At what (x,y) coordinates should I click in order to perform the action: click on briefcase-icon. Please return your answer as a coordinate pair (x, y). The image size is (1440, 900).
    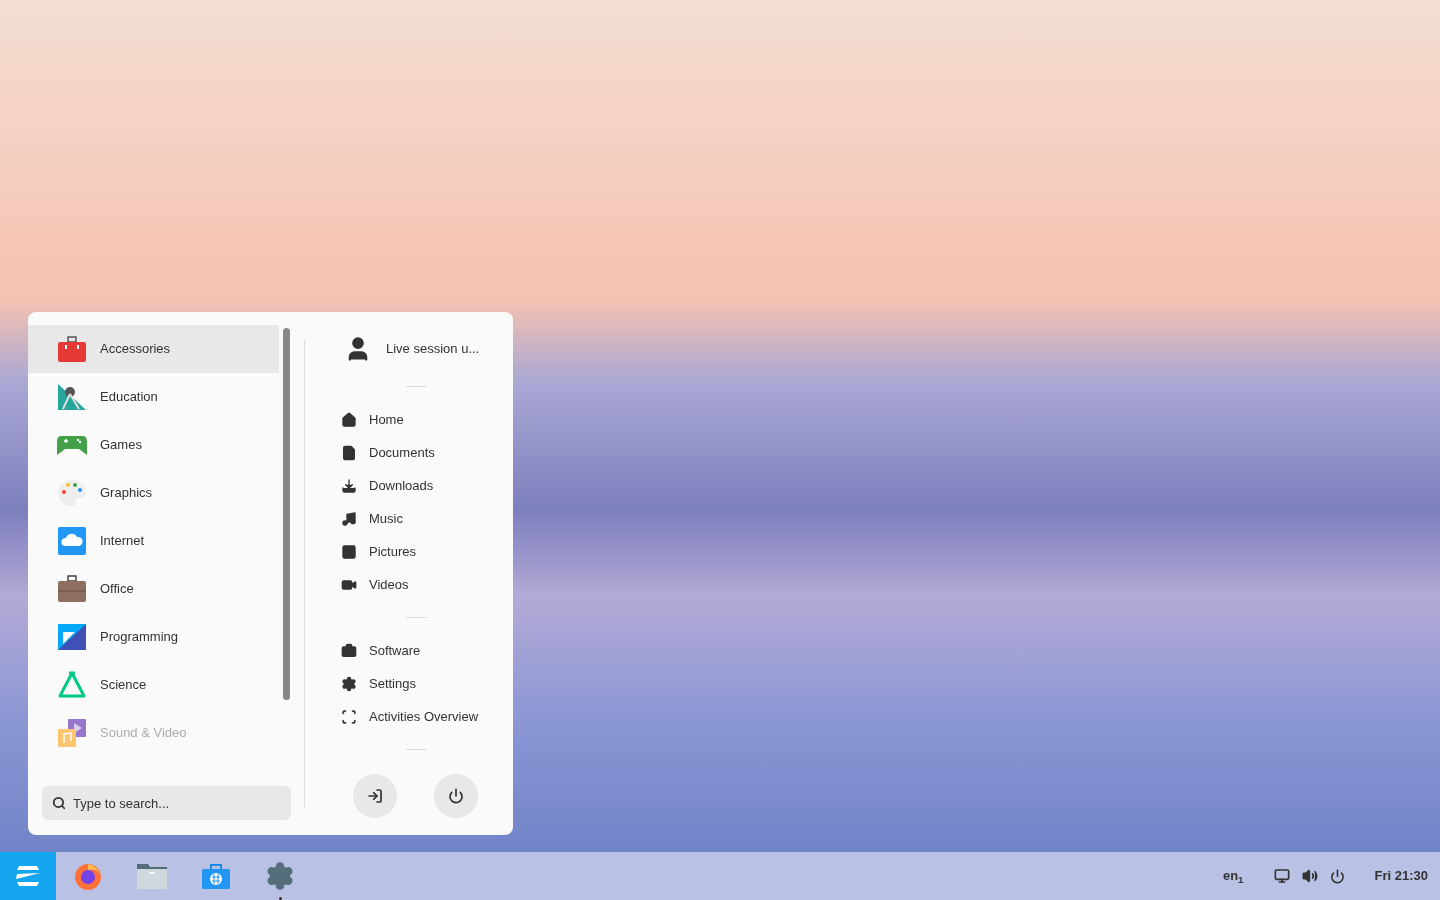
    Looking at the image, I should click on (72, 589).